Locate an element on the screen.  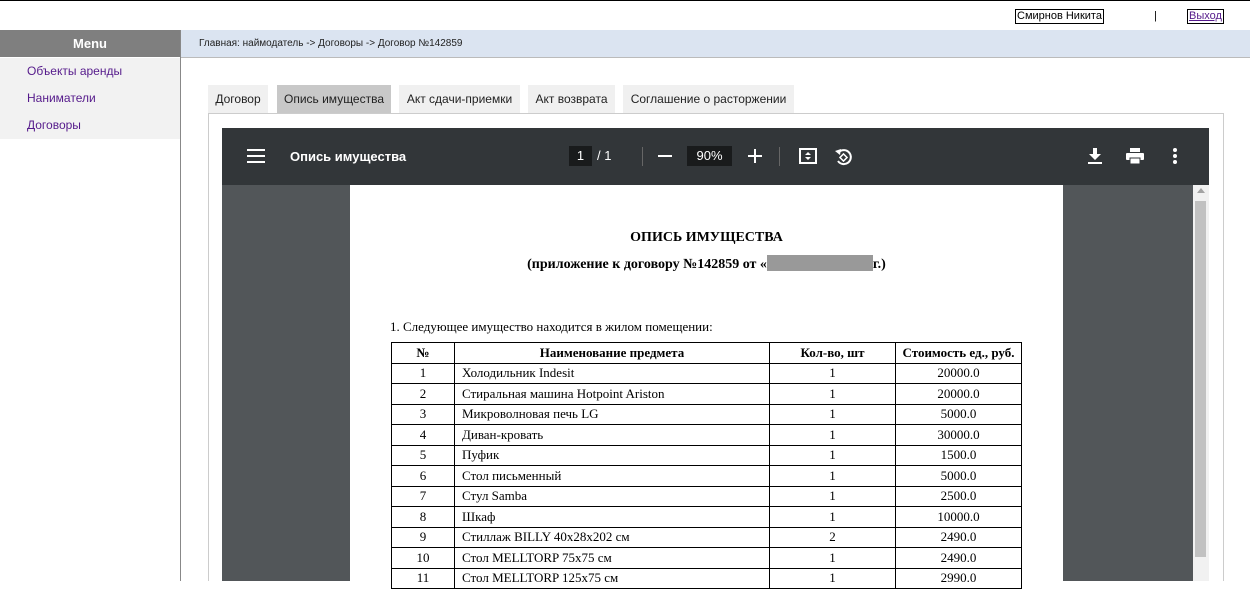
logout-link: Выход is located at coordinates (1205, 16).